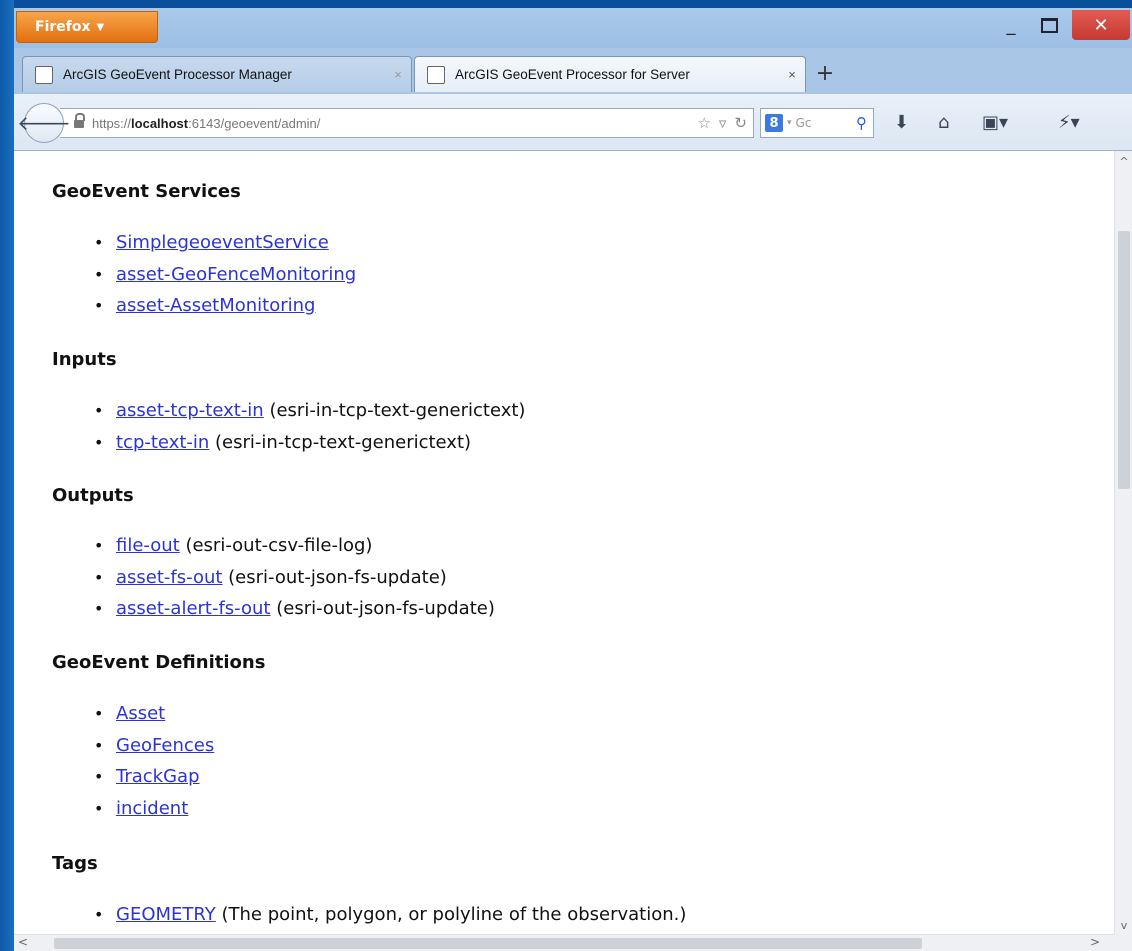  Describe the element at coordinates (84, 359) in the screenshot. I see `section-heading: Inputs` at that location.